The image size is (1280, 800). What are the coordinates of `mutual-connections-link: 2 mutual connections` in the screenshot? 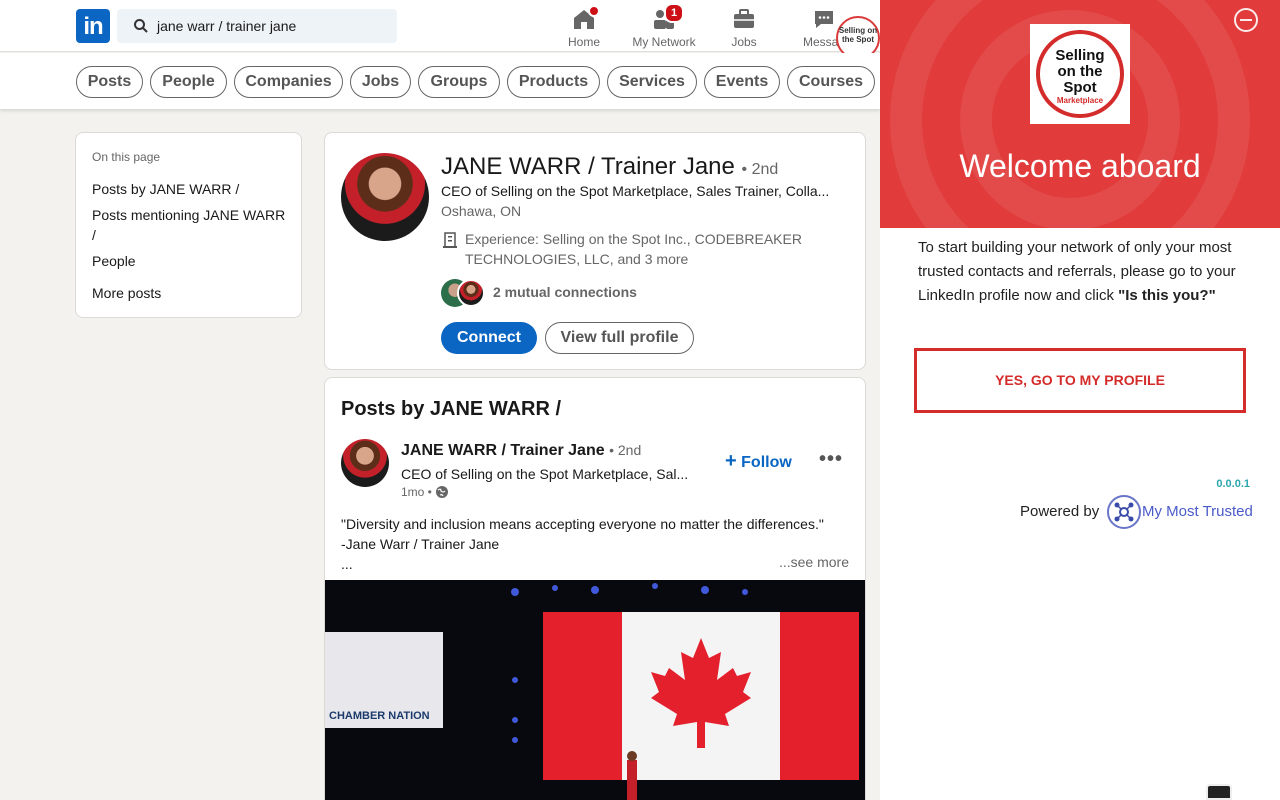 It's located at (565, 292).